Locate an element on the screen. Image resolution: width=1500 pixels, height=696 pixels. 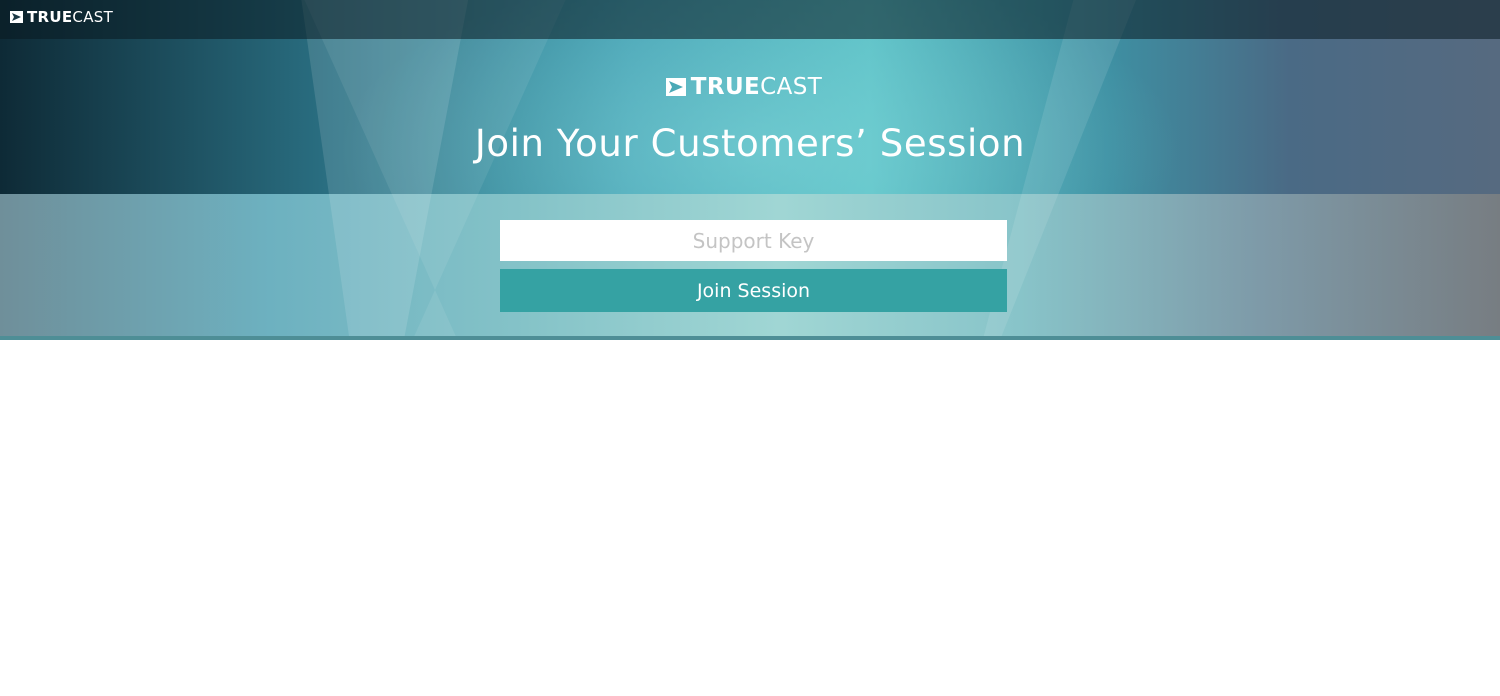
top-bar: TRUE CAST is located at coordinates (750, 19).